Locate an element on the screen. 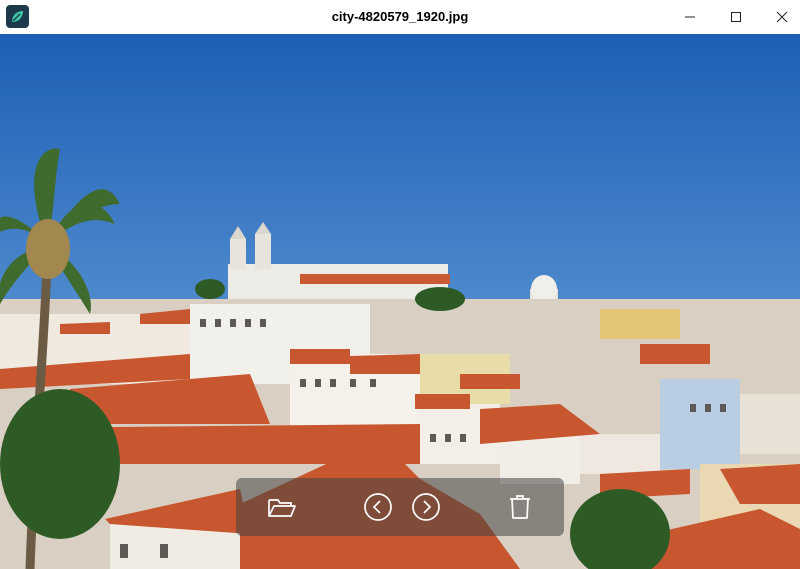 This screenshot has width=800, height=569. maximize-icon is located at coordinates (736, 17).